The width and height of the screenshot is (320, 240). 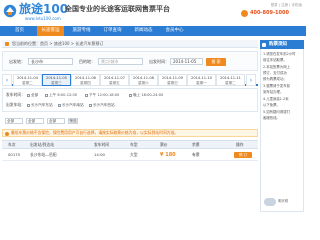 What do you see at coordinates (50, 31) in the screenshot?
I see `nav-item-coach: 长途客运` at bounding box center [50, 31].